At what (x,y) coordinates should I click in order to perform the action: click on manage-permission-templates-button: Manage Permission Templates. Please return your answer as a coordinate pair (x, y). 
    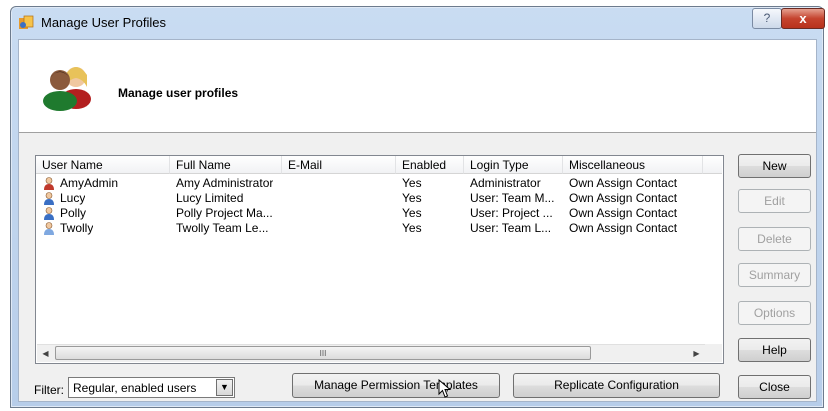
    Looking at the image, I should click on (396, 385).